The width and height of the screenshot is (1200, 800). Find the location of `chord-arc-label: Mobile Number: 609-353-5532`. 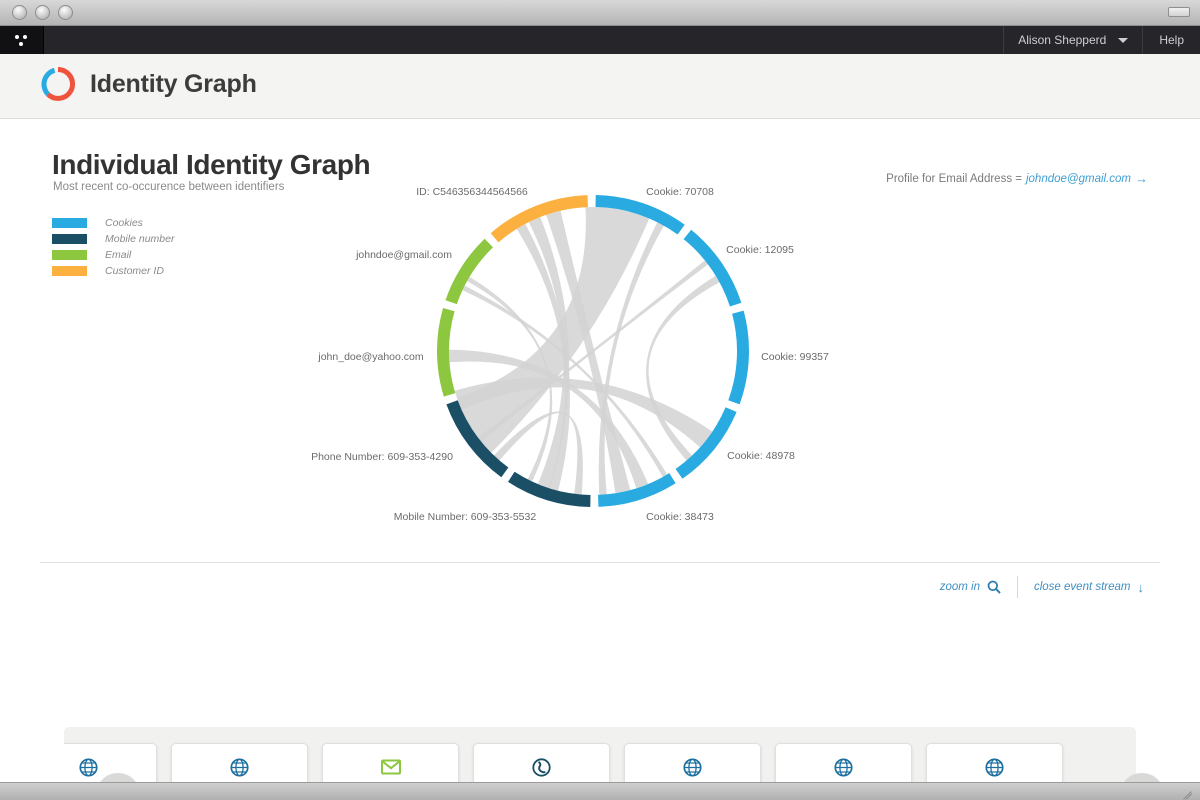

chord-arc-label: Mobile Number: 609-353-5532 is located at coordinates (465, 517).